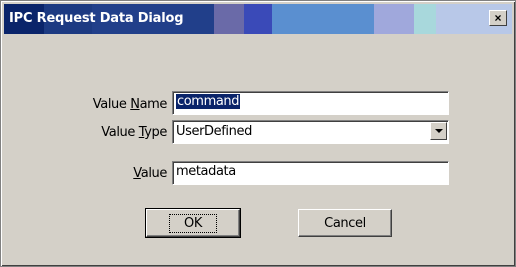 The width and height of the screenshot is (516, 267). Describe the element at coordinates (137, 173) in the screenshot. I see `value-label-accel: V` at that location.